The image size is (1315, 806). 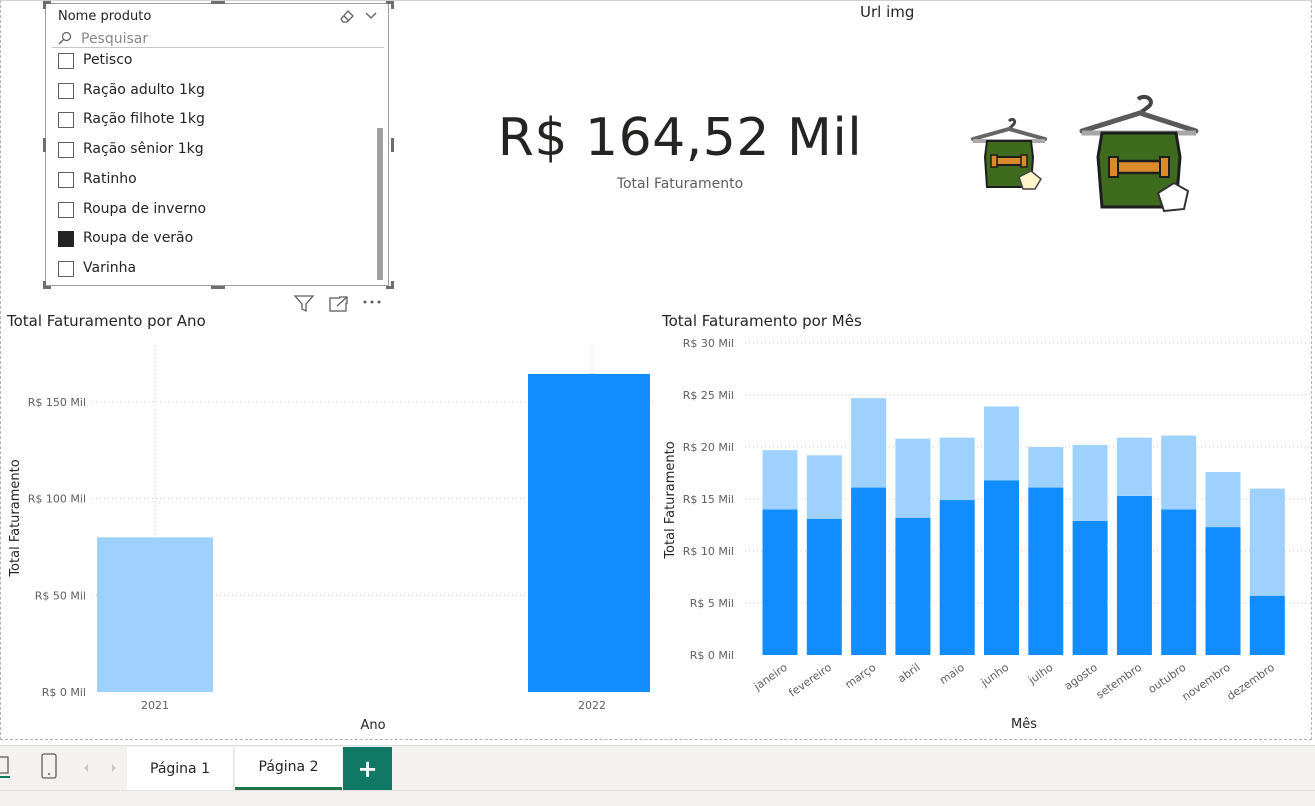 What do you see at coordinates (1001, 443) in the screenshot?
I see `bar-junho-s1` at bounding box center [1001, 443].